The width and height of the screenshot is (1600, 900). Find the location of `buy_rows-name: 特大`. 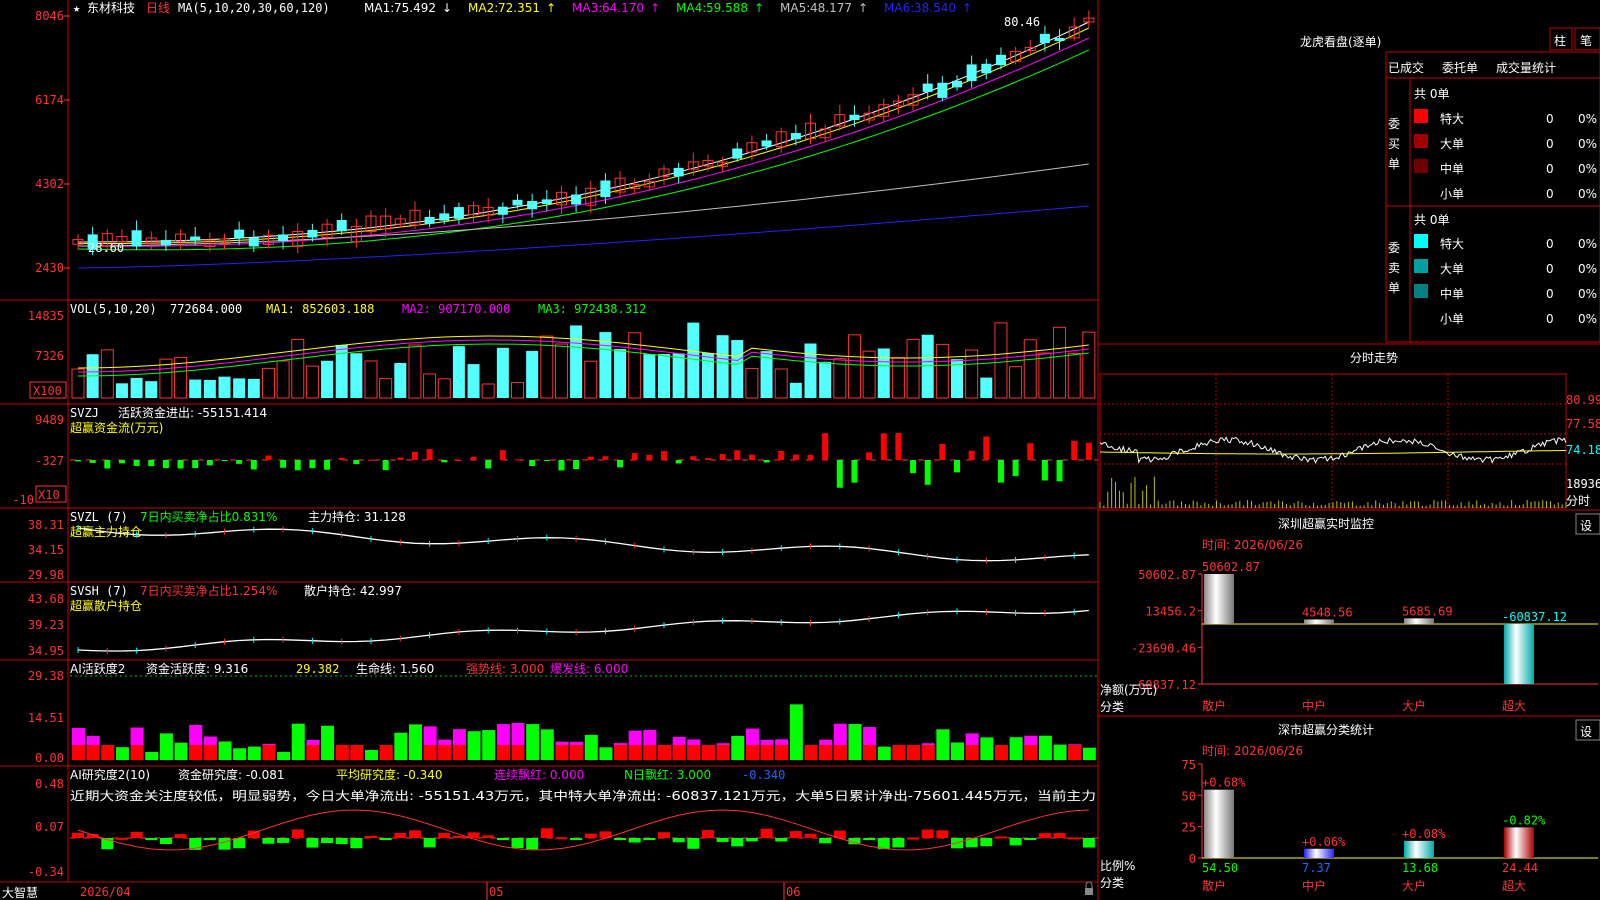

buy_rows-name: 特大 is located at coordinates (1452, 118).